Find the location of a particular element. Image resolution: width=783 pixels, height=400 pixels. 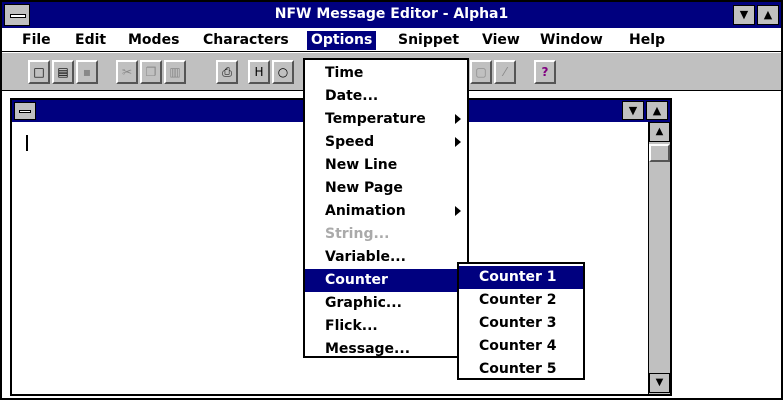

paste-icon: ▥ is located at coordinates (175, 72).